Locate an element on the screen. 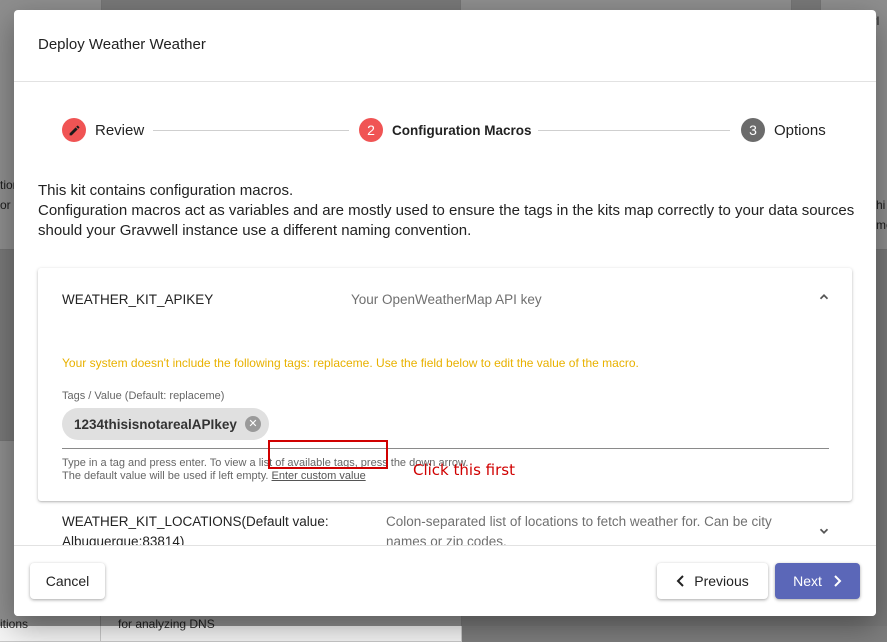  annotation-note: Click this first is located at coordinates (464, 470).